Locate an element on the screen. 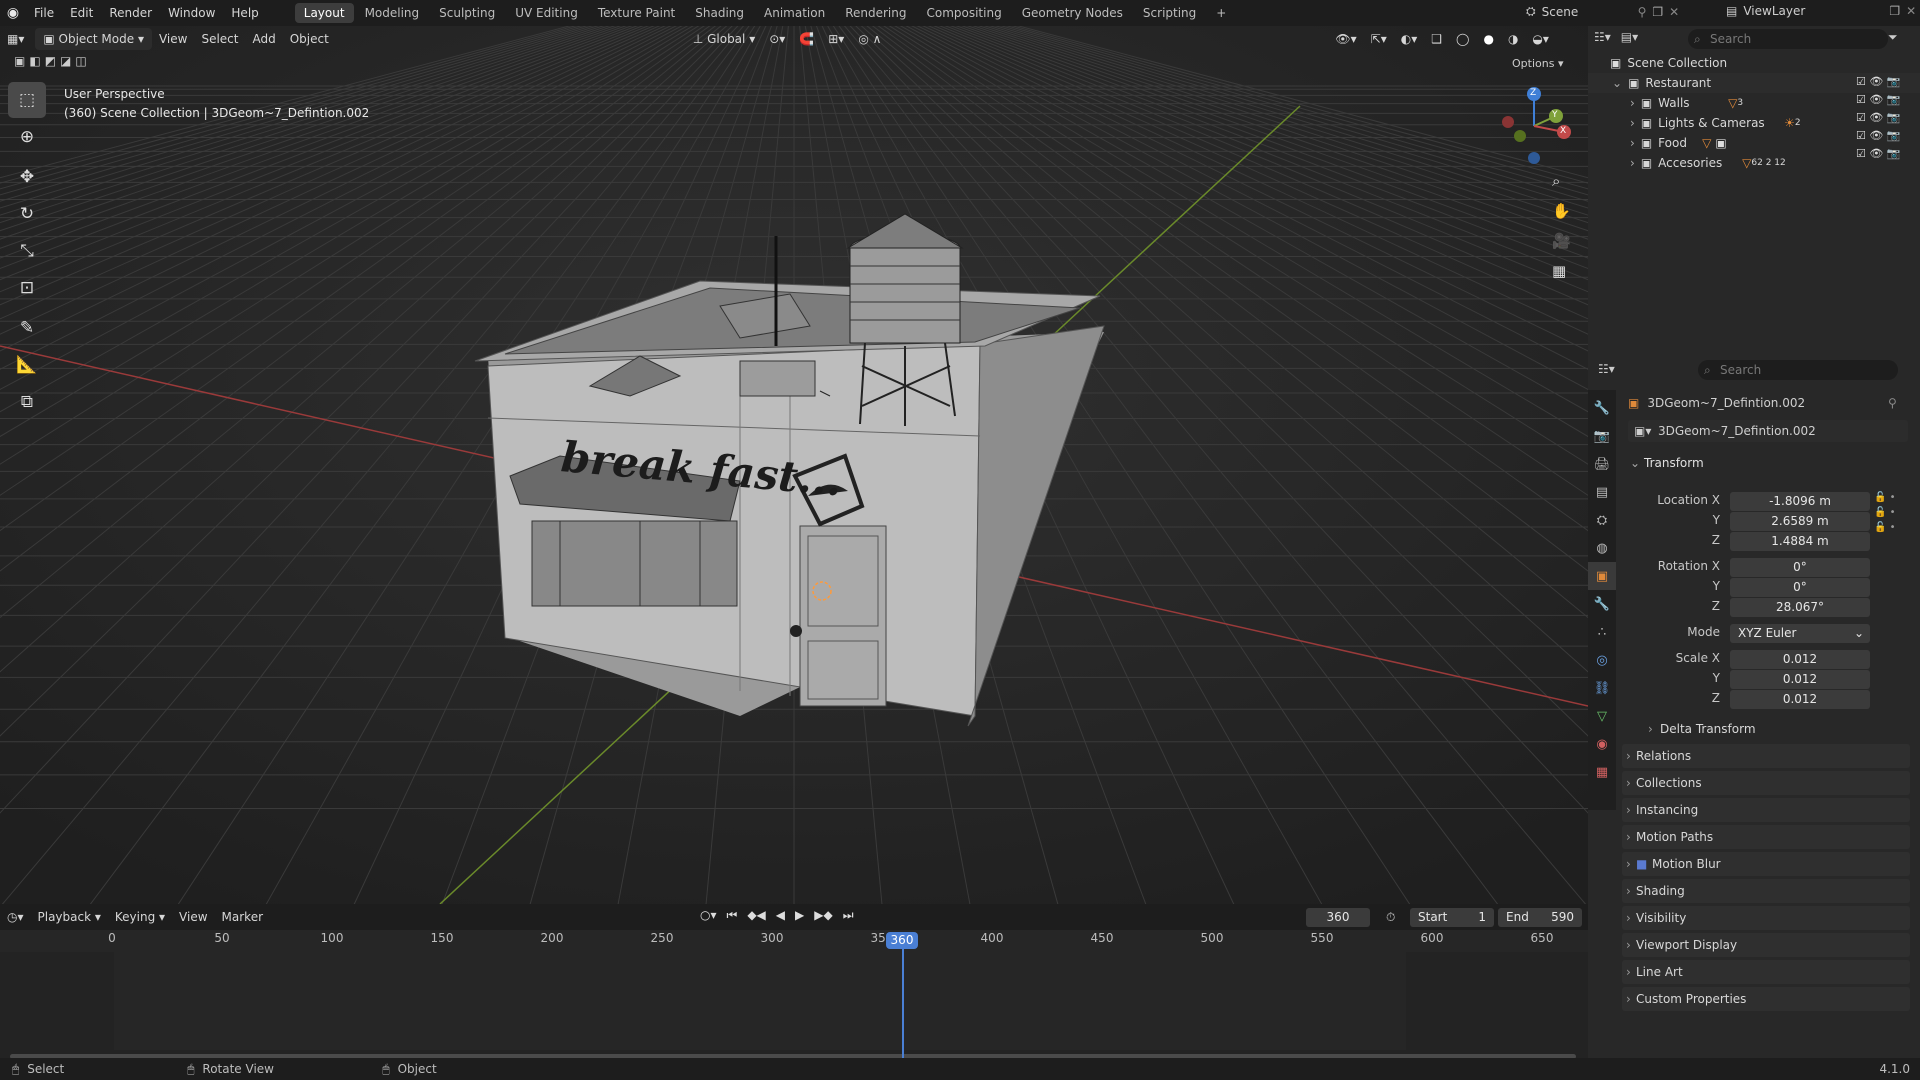 The width and height of the screenshot is (1920, 1080). end-frame-field: End 590 is located at coordinates (1540, 917).